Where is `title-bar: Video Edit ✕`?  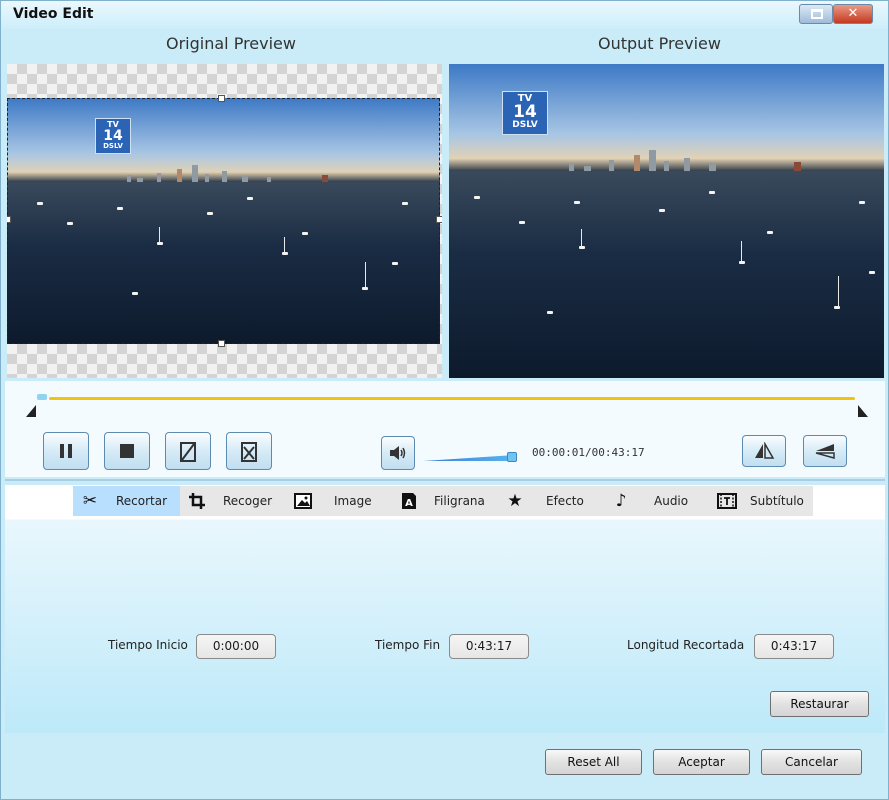 title-bar: Video Edit ✕ is located at coordinates (444, 15).